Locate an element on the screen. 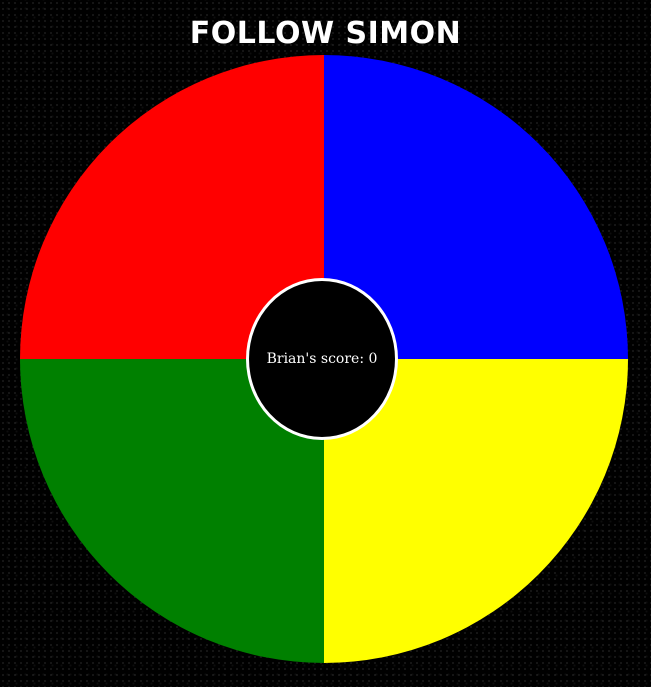 The height and width of the screenshot is (687, 651). score-display: Brian's score: 0 is located at coordinates (322, 359).